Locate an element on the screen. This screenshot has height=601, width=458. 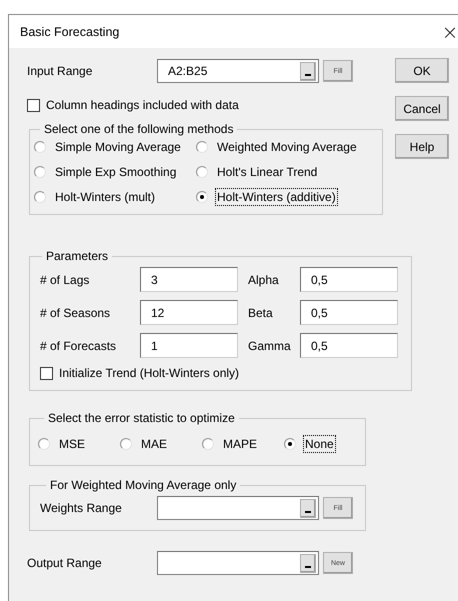
field-label: # of Forecasts is located at coordinates (79, 345).